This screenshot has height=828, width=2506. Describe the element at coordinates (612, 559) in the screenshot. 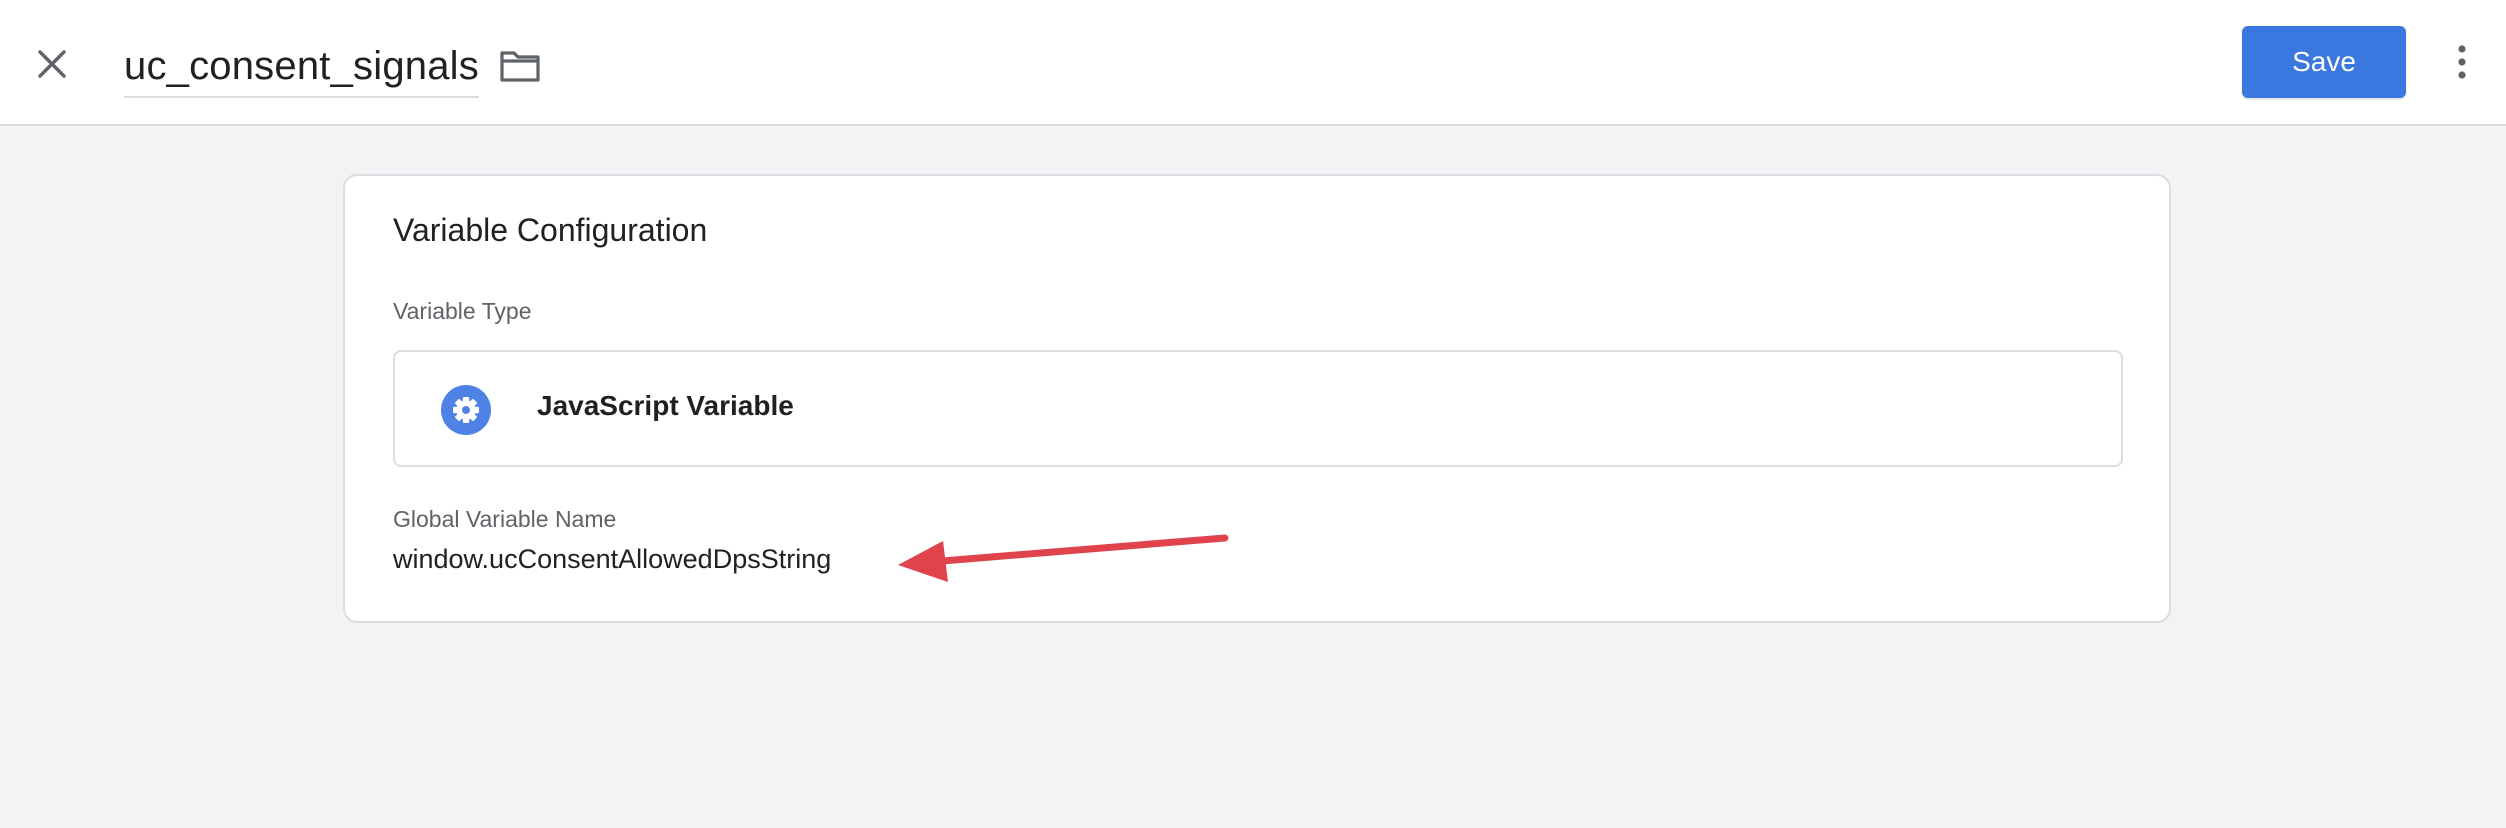

I see `global-variable-name-value: window.ucConsentAllowedDpsString` at that location.